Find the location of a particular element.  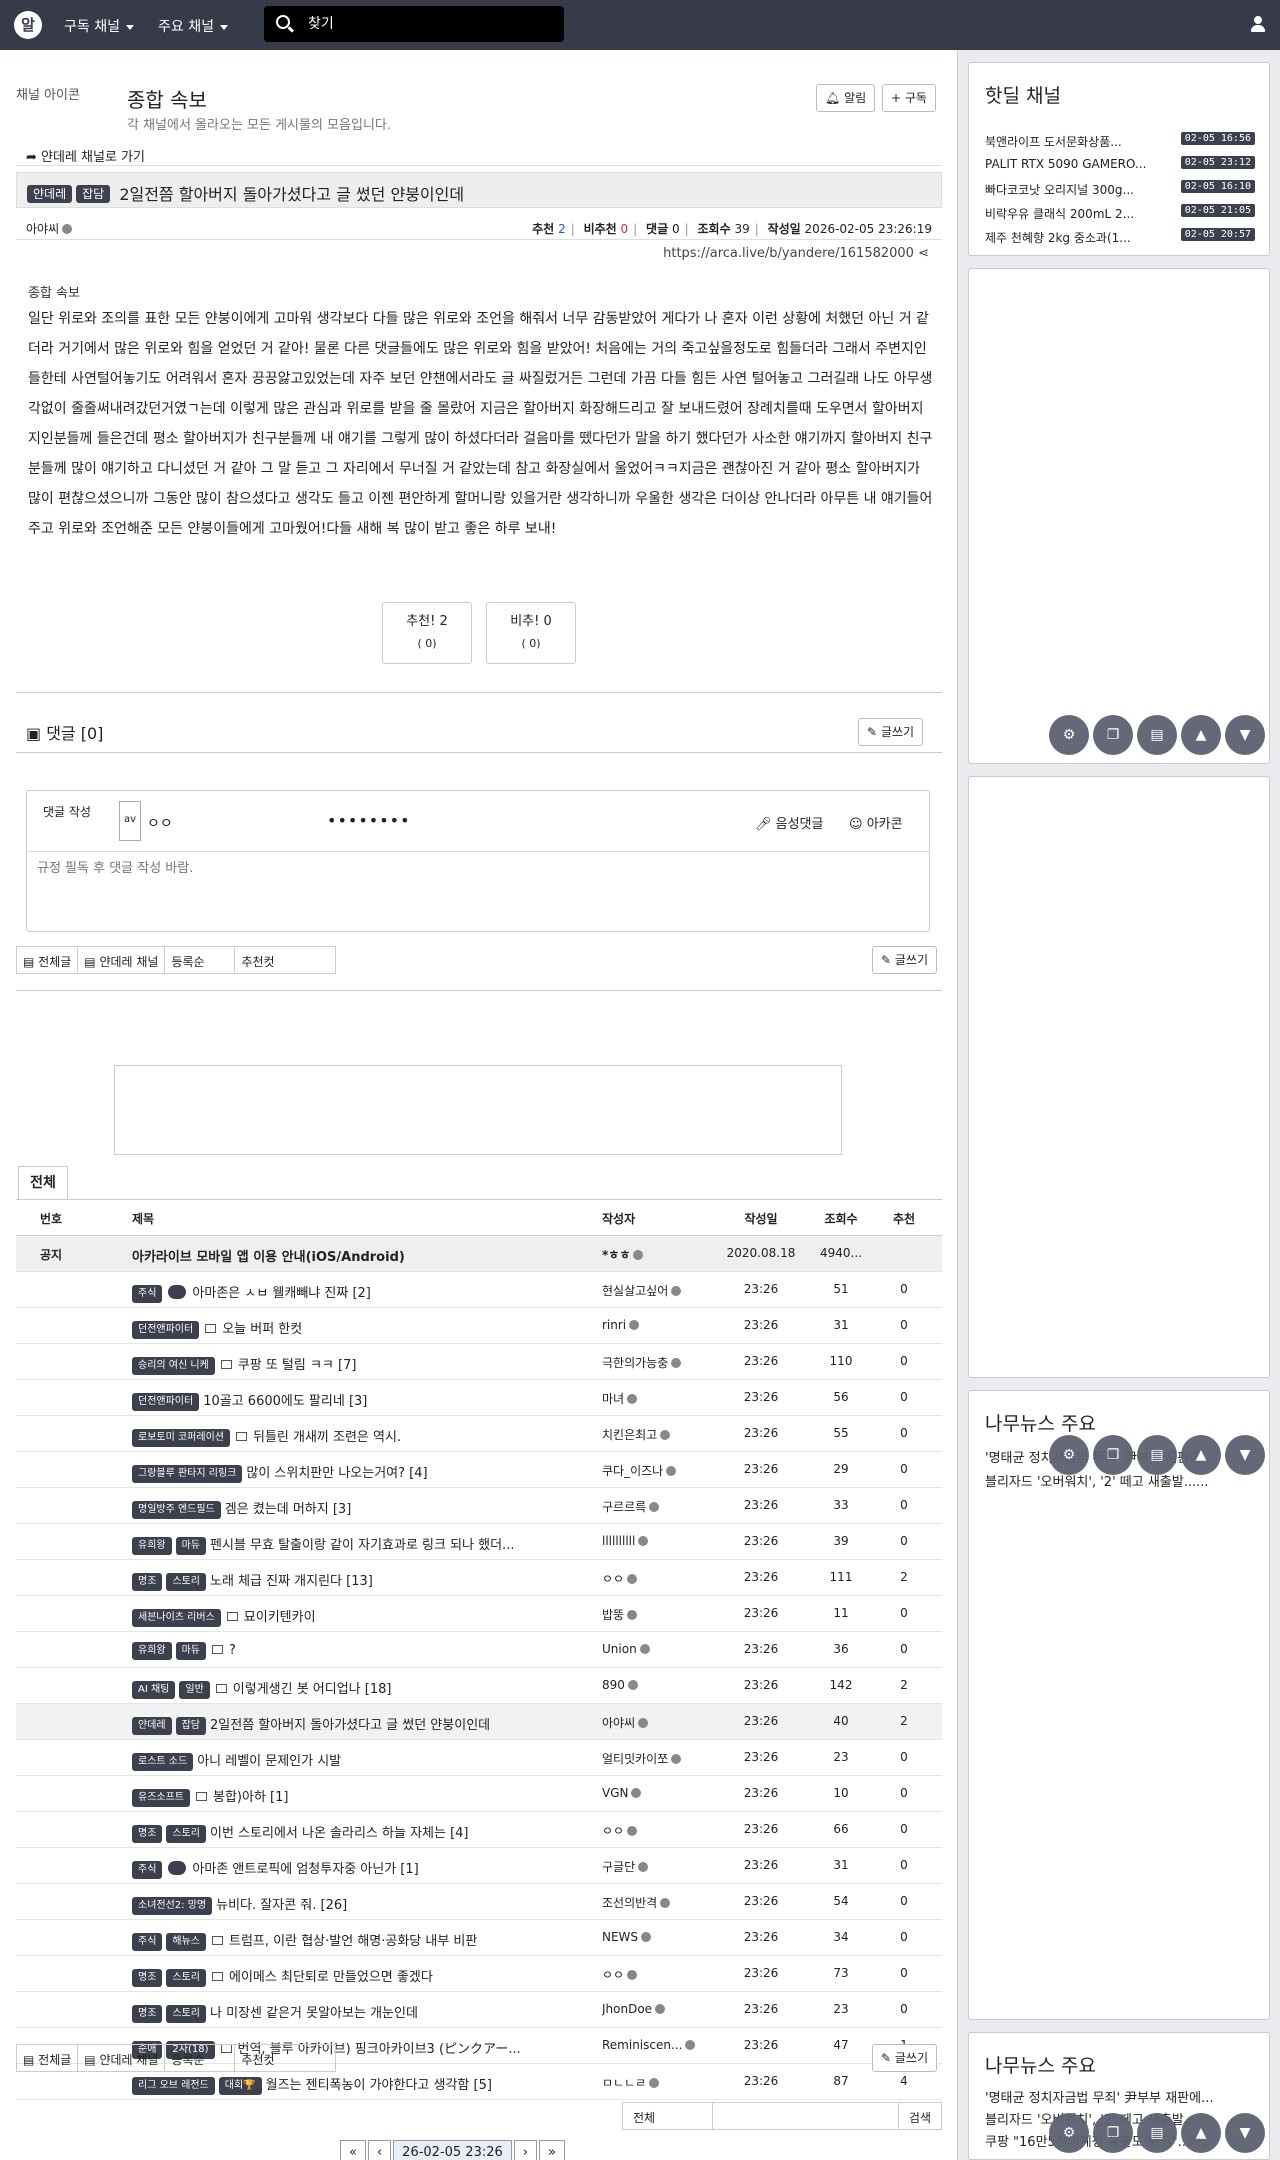

row-title: 유희왕 마듀? is located at coordinates (362, 1651).